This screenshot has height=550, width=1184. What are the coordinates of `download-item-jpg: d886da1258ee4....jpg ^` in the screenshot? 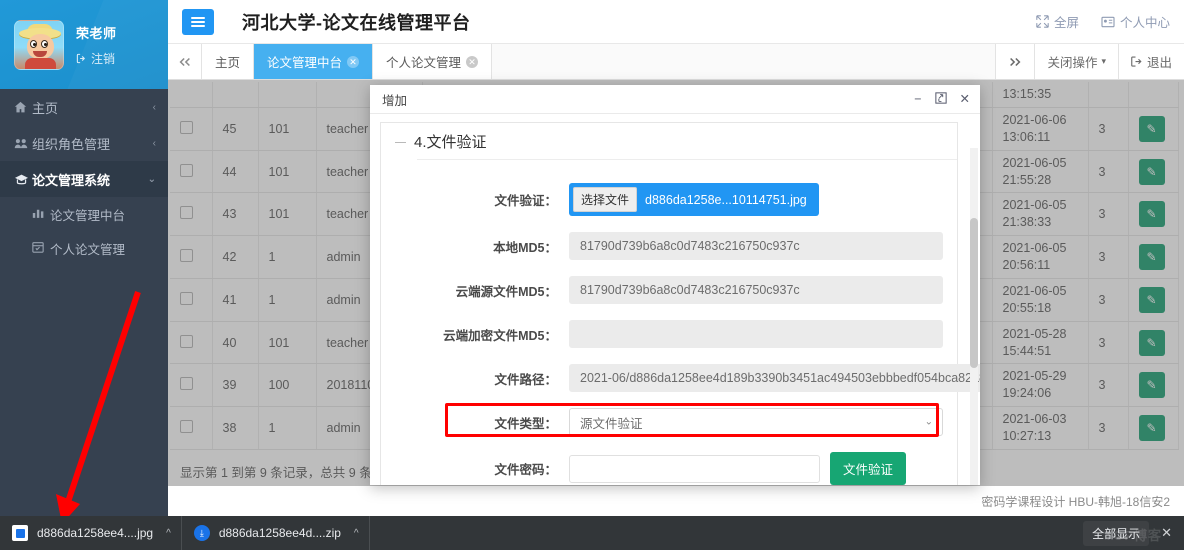 It's located at (91, 533).